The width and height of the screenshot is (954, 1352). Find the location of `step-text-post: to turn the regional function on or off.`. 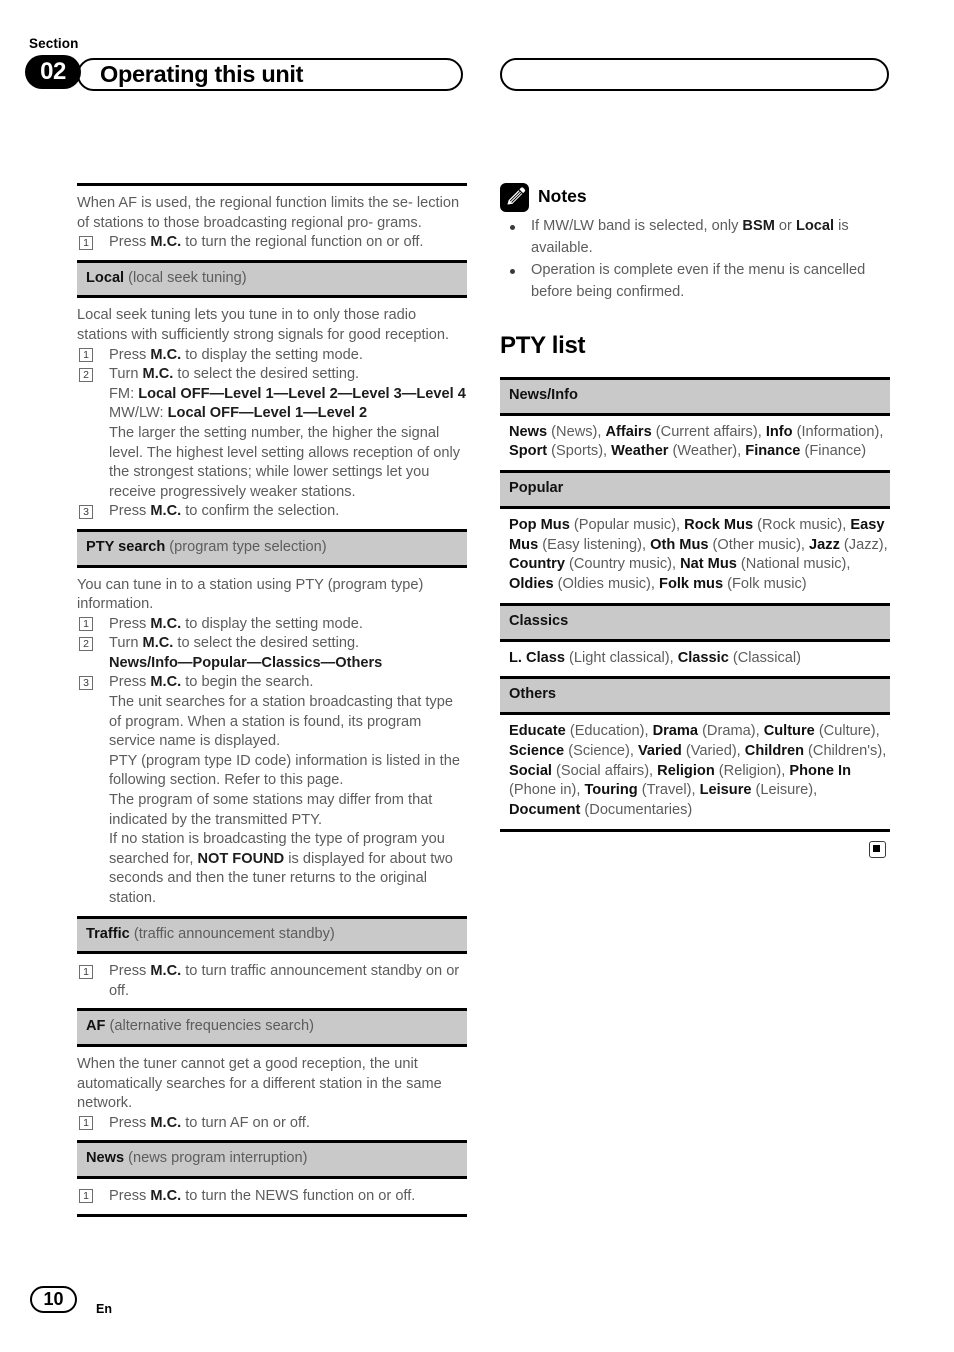

step-text-post: to turn the regional function on or off. is located at coordinates (302, 242).